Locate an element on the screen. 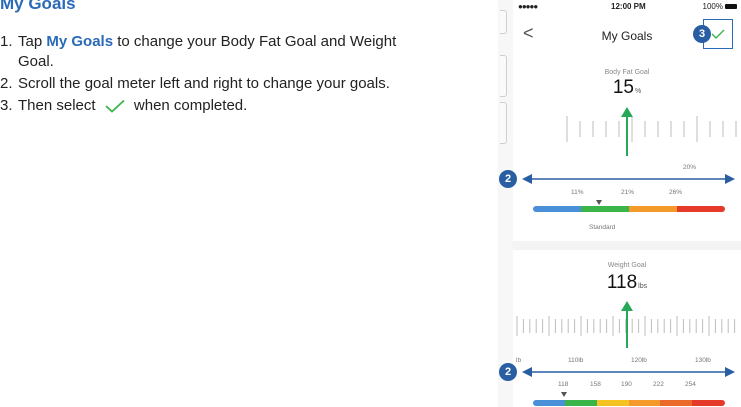 The width and height of the screenshot is (741, 407). weight-goal-label: Weight Goal is located at coordinates (627, 265).